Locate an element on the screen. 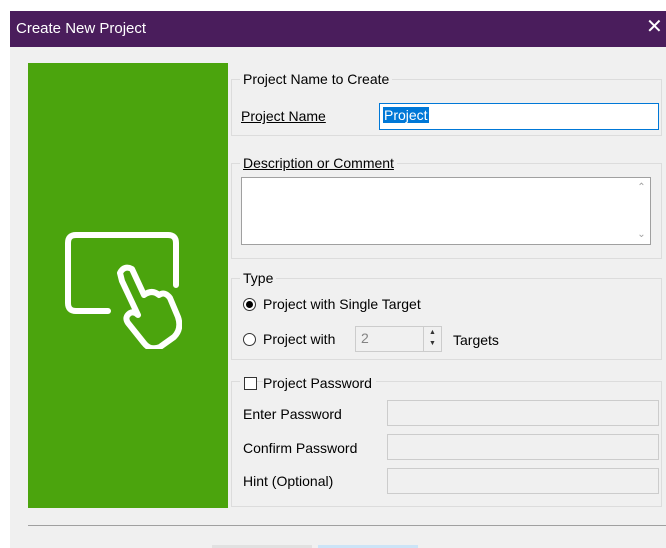 This screenshot has height=548, width=666. description-legend: Description or Comment is located at coordinates (318, 163).